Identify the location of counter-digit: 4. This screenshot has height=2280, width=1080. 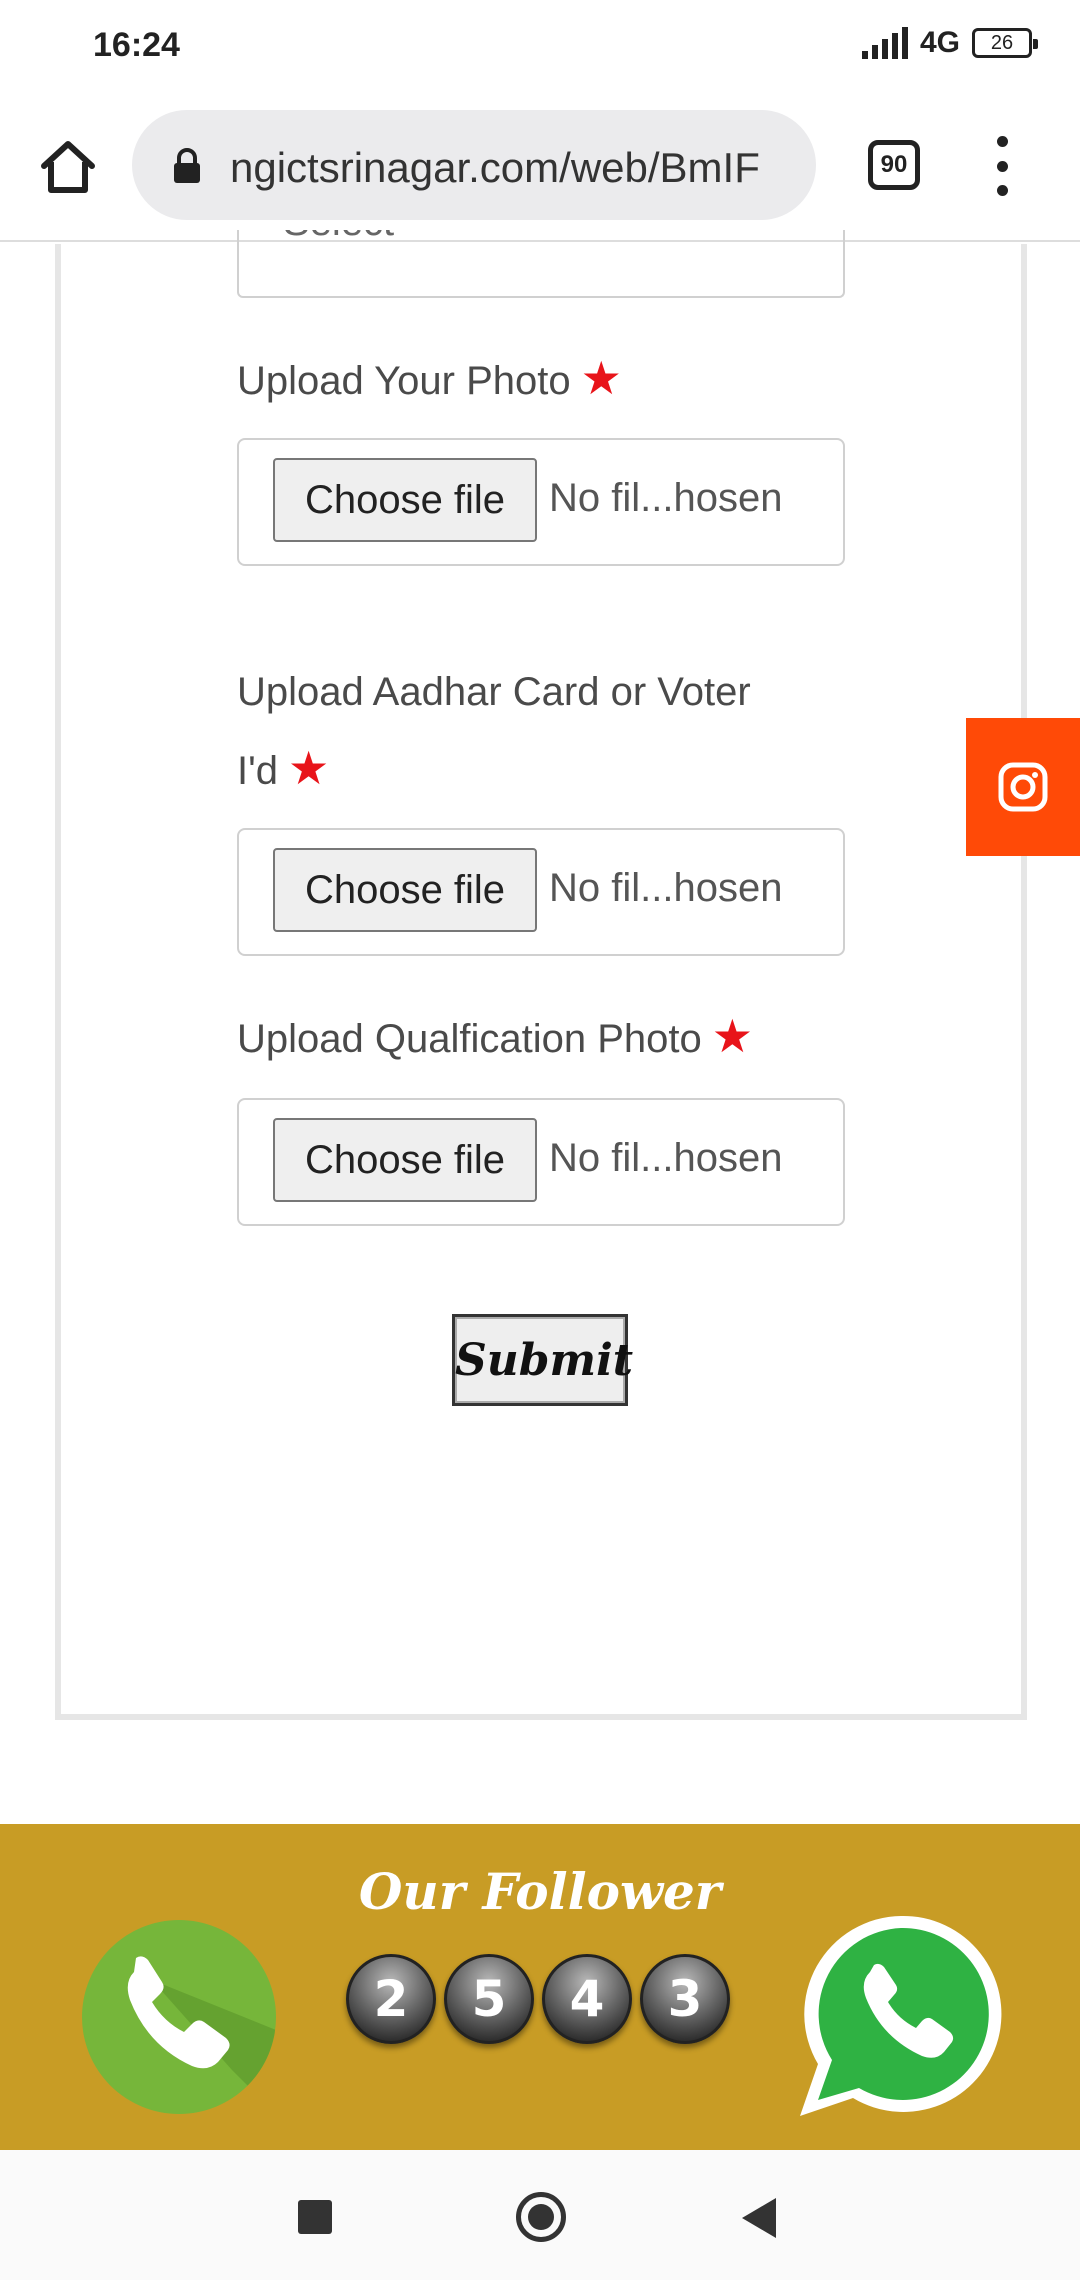
(587, 1999).